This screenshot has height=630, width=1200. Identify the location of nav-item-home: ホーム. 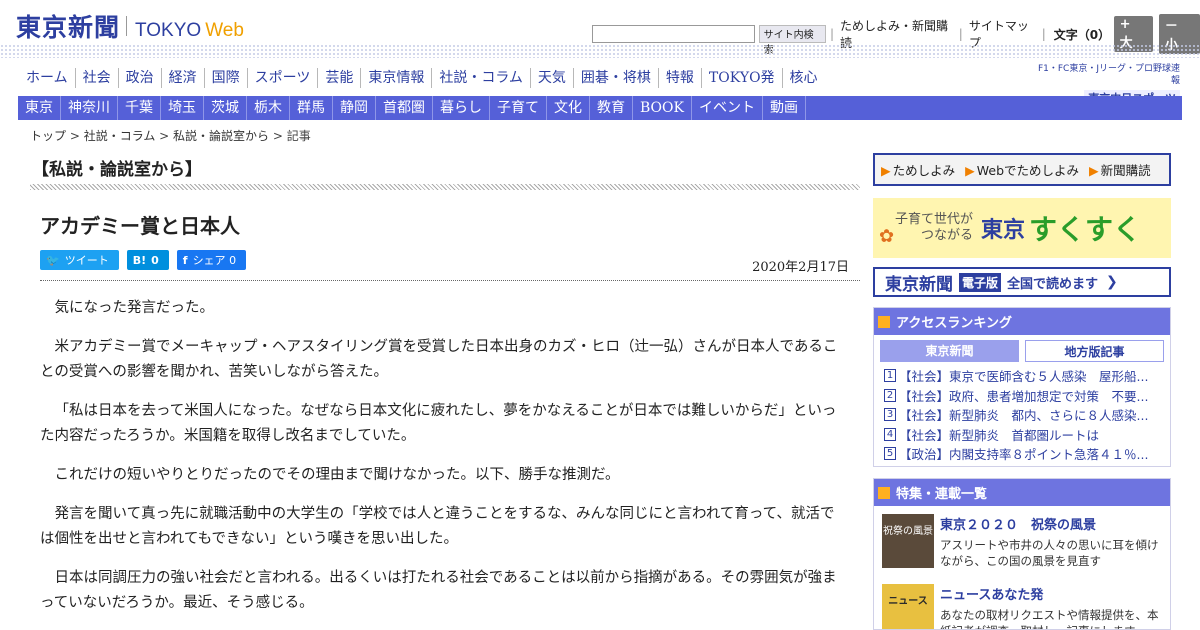
(46, 78).